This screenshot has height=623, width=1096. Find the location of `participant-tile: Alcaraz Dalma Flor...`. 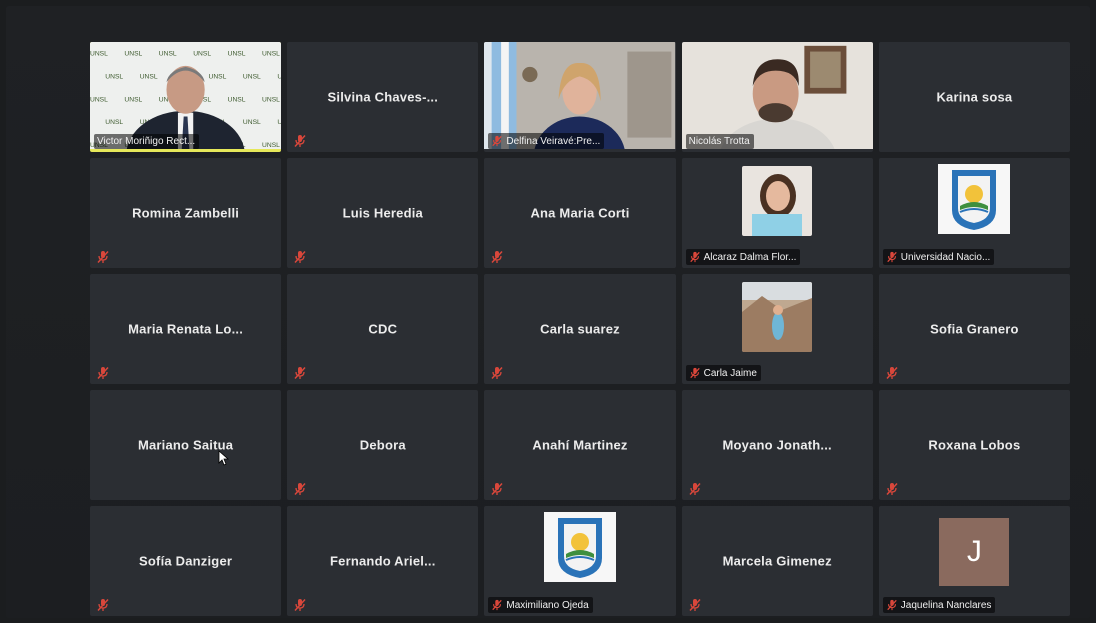

participant-tile: Alcaraz Dalma Flor... is located at coordinates (777, 213).